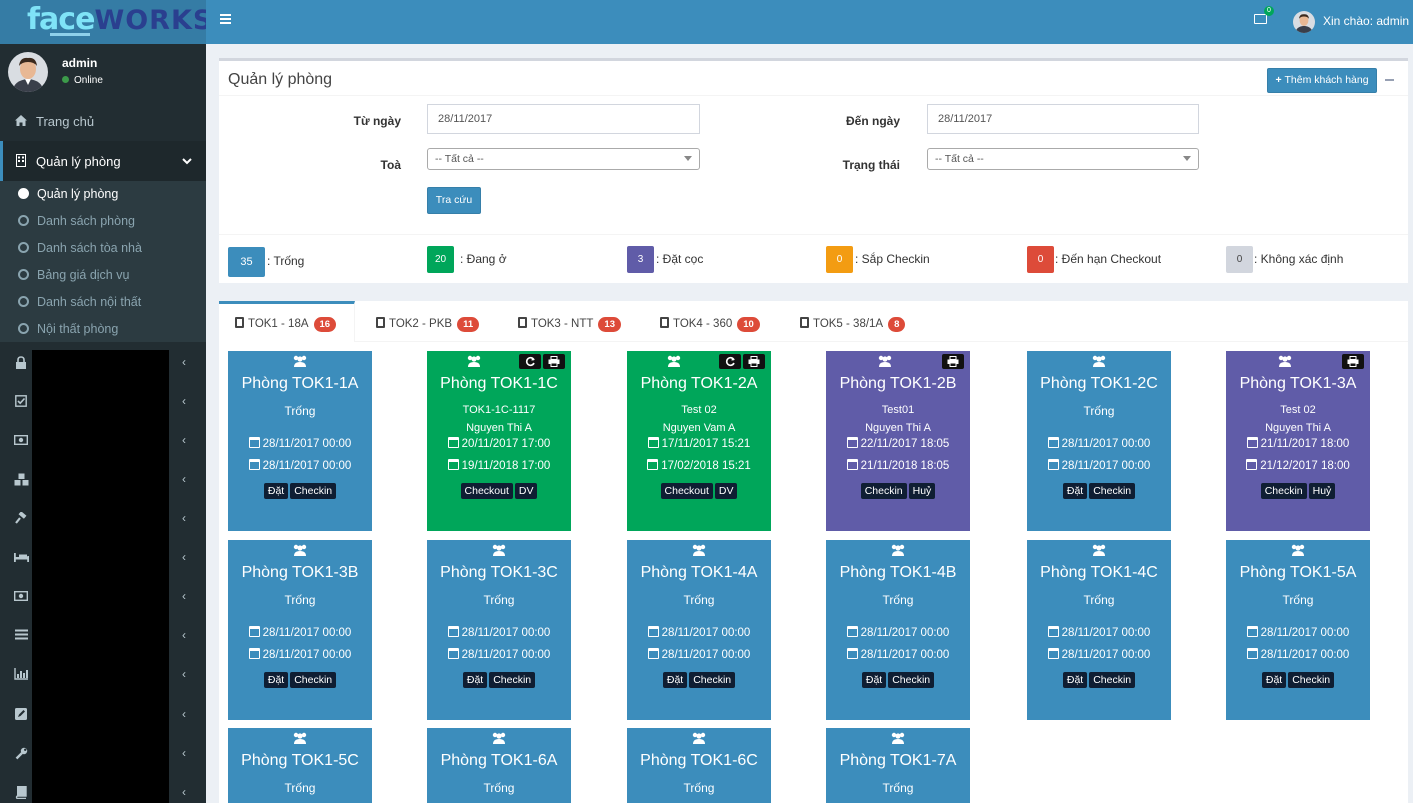 This screenshot has width=1413, height=803. Describe the element at coordinates (563, 159) in the screenshot. I see `building-select: -- Tất cả --` at that location.